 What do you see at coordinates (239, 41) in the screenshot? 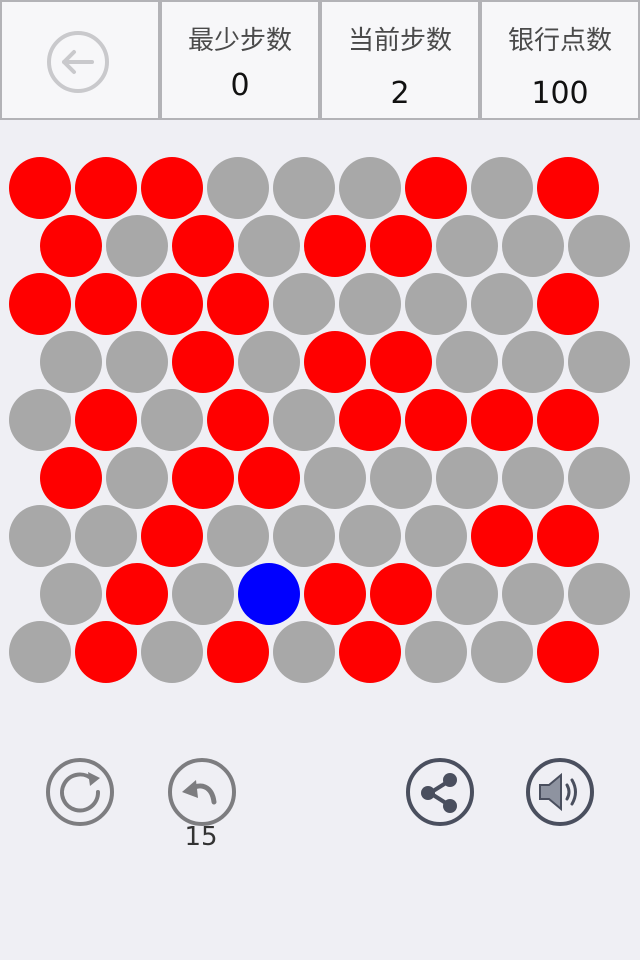
I see `min-steps-label: 最少步数` at bounding box center [239, 41].